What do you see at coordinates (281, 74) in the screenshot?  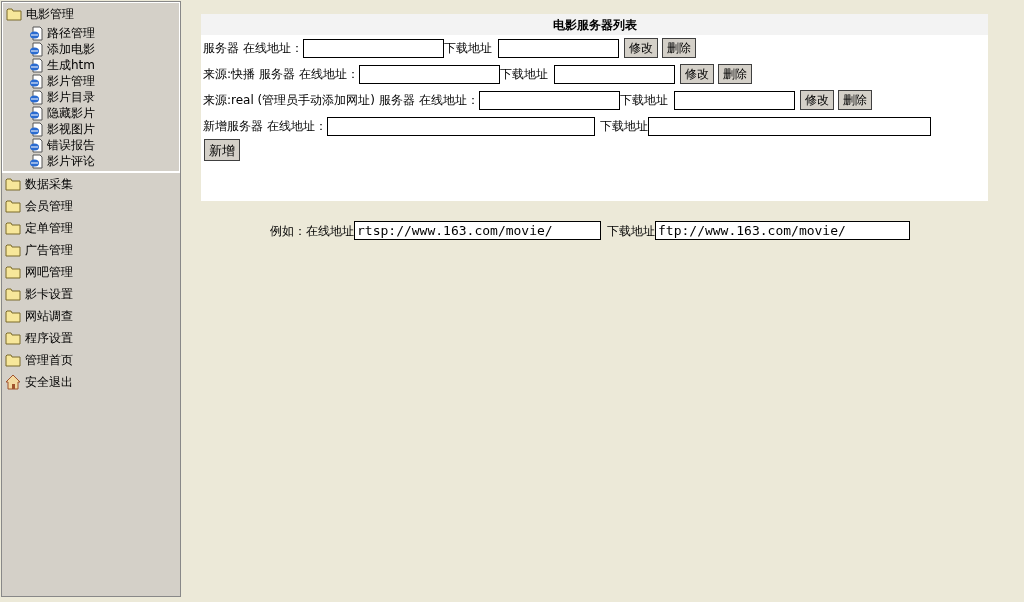 I see `server-label: 来源:快播 服务器 在线地址：` at bounding box center [281, 74].